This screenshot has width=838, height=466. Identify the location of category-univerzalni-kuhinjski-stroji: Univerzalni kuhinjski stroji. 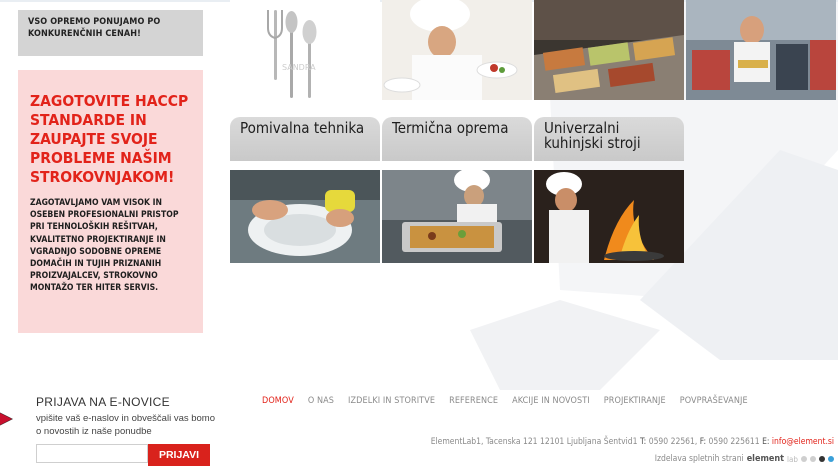
(609, 139).